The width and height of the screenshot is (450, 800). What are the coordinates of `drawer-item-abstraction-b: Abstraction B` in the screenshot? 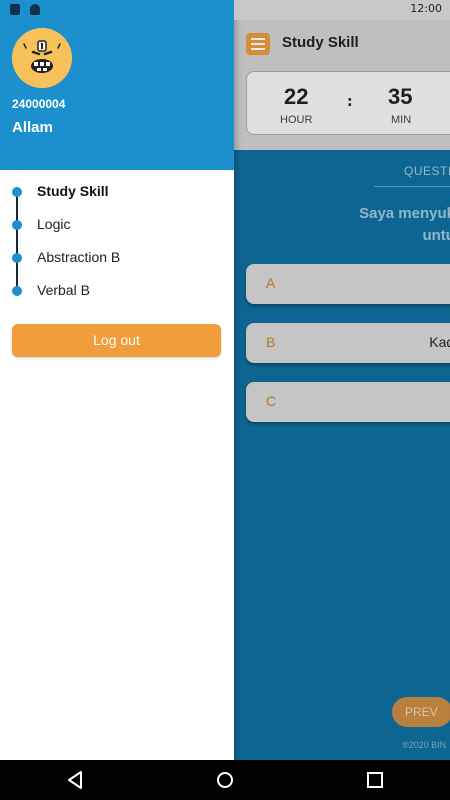 It's located at (117, 258).